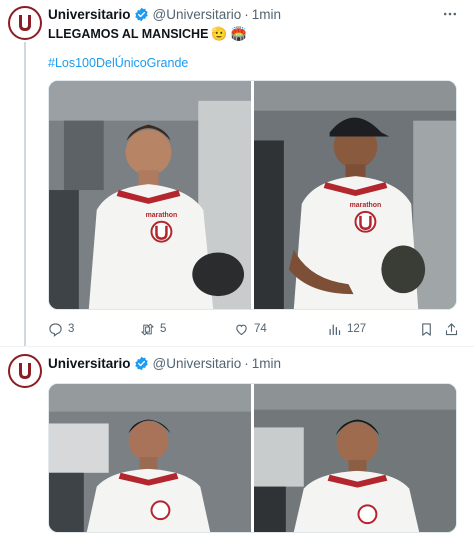 This screenshot has width=474, height=533. Describe the element at coordinates (346, 329) in the screenshot. I see `views-button: 127` at that location.